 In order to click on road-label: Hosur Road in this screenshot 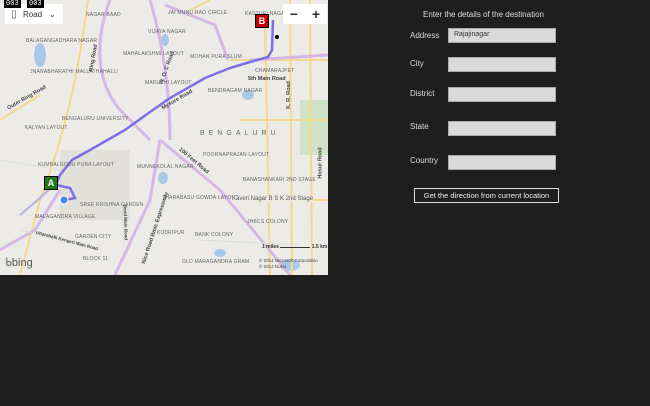, I will do `click(320, 163)`.